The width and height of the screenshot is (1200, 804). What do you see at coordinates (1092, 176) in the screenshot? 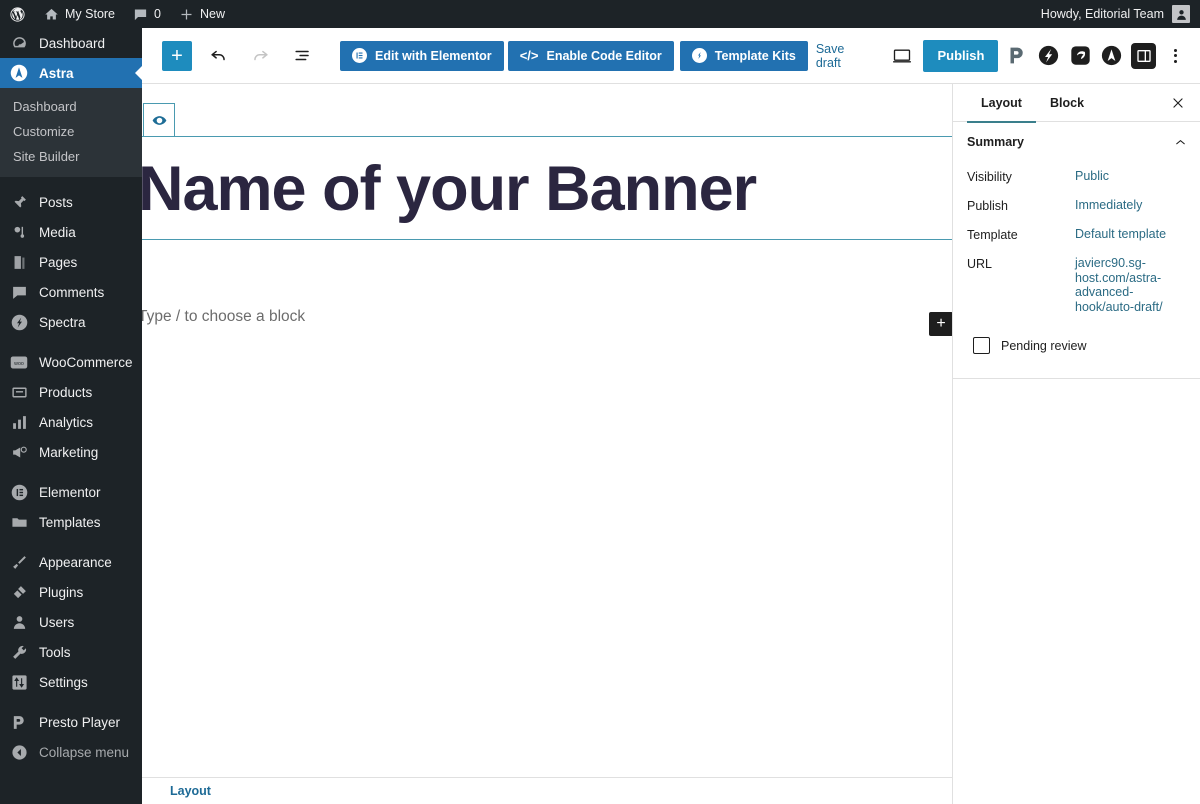
I see `visibility-value-button: Public` at bounding box center [1092, 176].